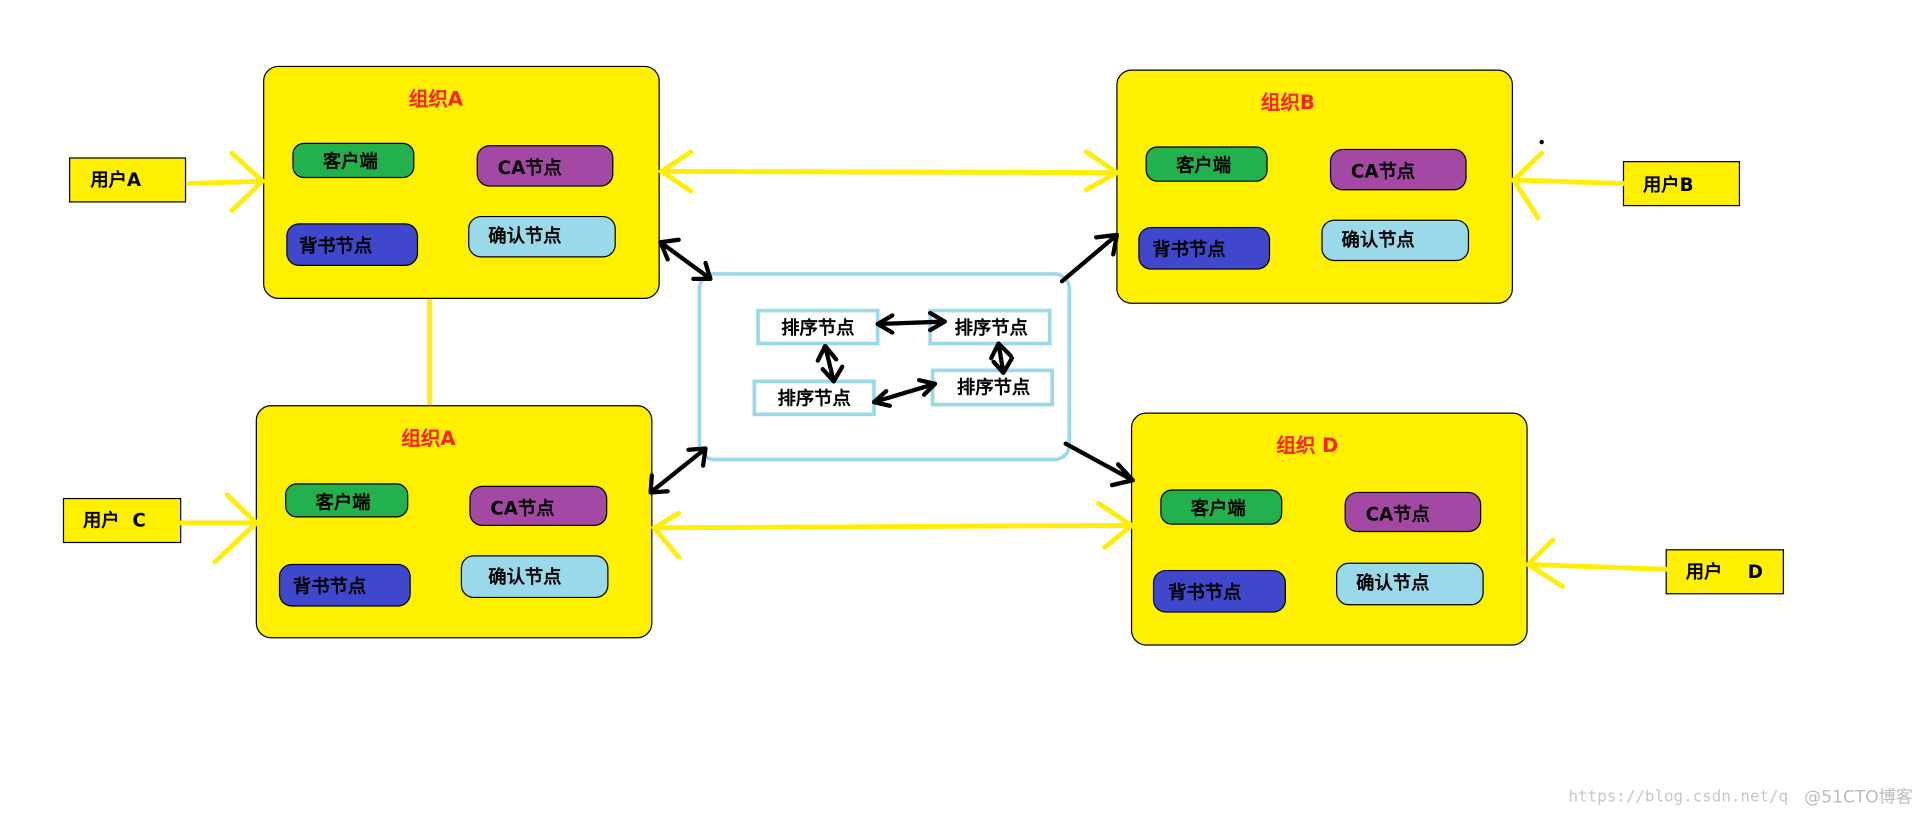 The image size is (1914, 814). What do you see at coordinates (1679, 795) in the screenshot?
I see `watermark-url: https://blog.csdn.net/q` at bounding box center [1679, 795].